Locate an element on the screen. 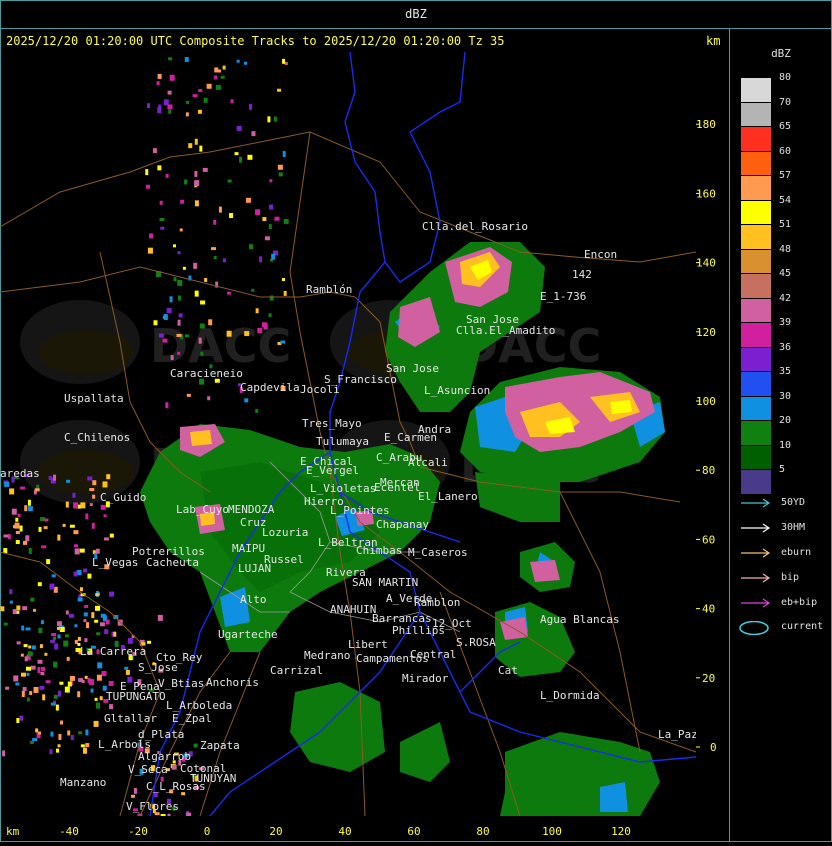 This screenshot has height=846, width=832. watermark-text-1: DACC is located at coordinates (220, 346).